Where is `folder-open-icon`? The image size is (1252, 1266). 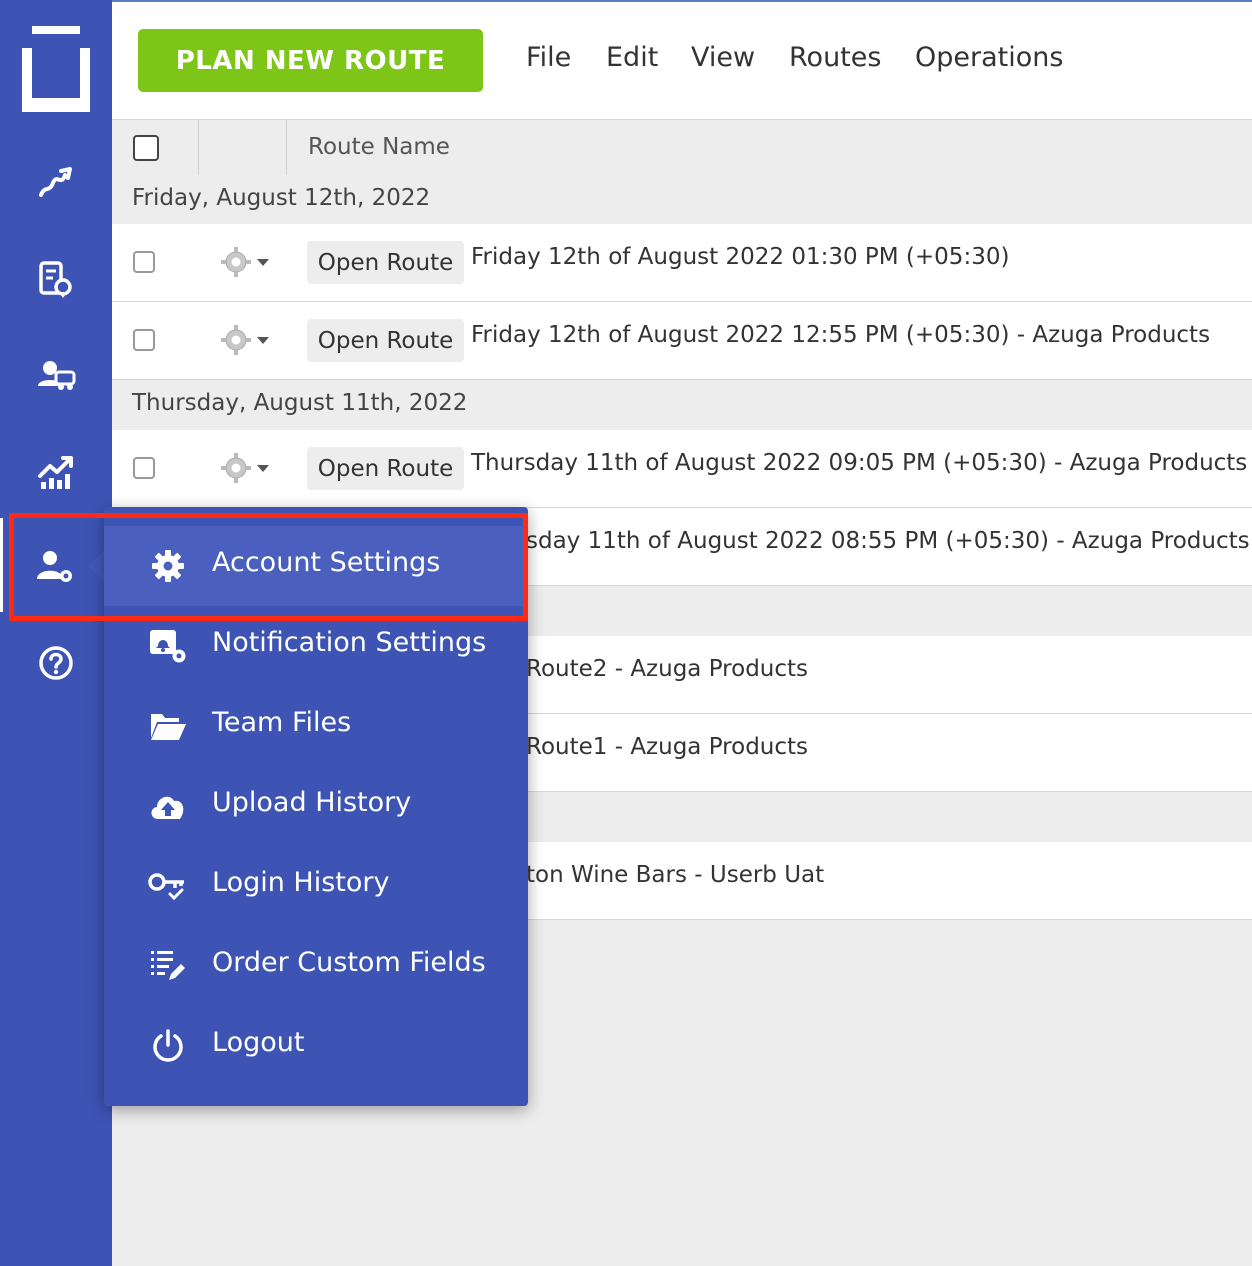 folder-open-icon is located at coordinates (168, 726).